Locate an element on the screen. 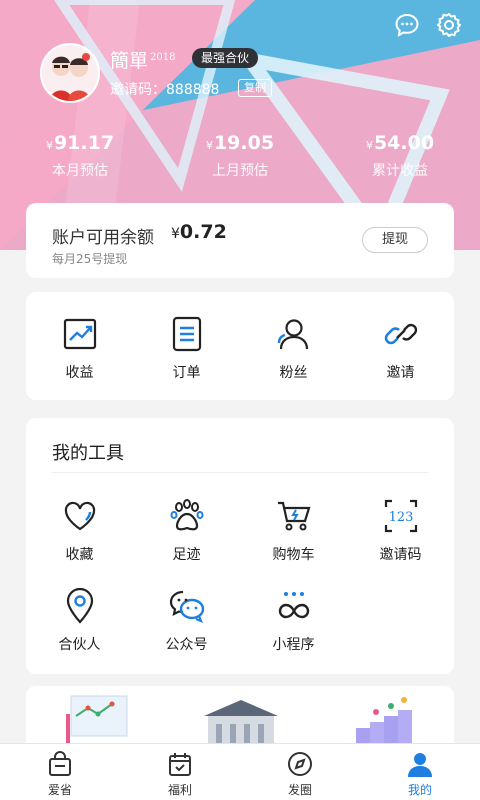 The image size is (480, 800). withdraw-note: 每月25号提现 is located at coordinates (90, 259).